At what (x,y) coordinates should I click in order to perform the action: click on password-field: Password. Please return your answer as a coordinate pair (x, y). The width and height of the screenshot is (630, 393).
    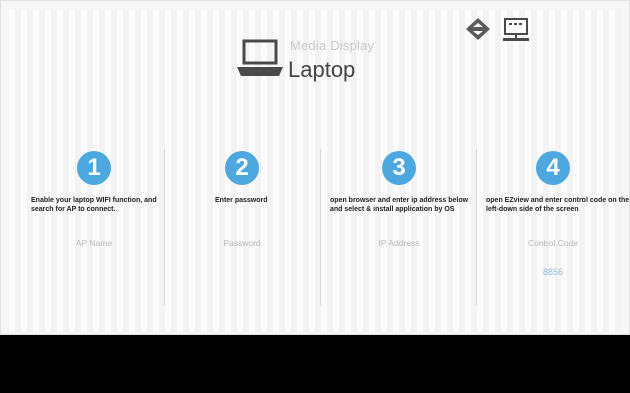
    Looking at the image, I should click on (242, 243).